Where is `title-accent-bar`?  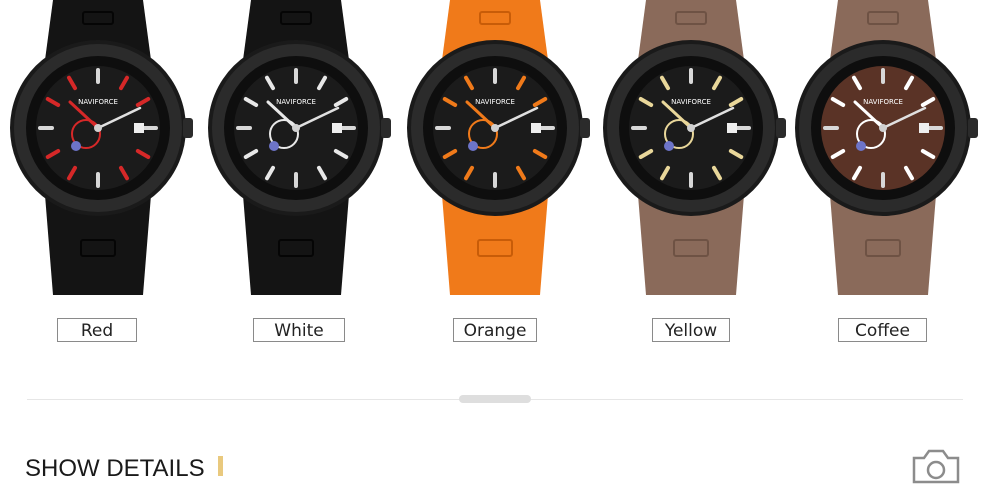
title-accent-bar is located at coordinates (220, 466).